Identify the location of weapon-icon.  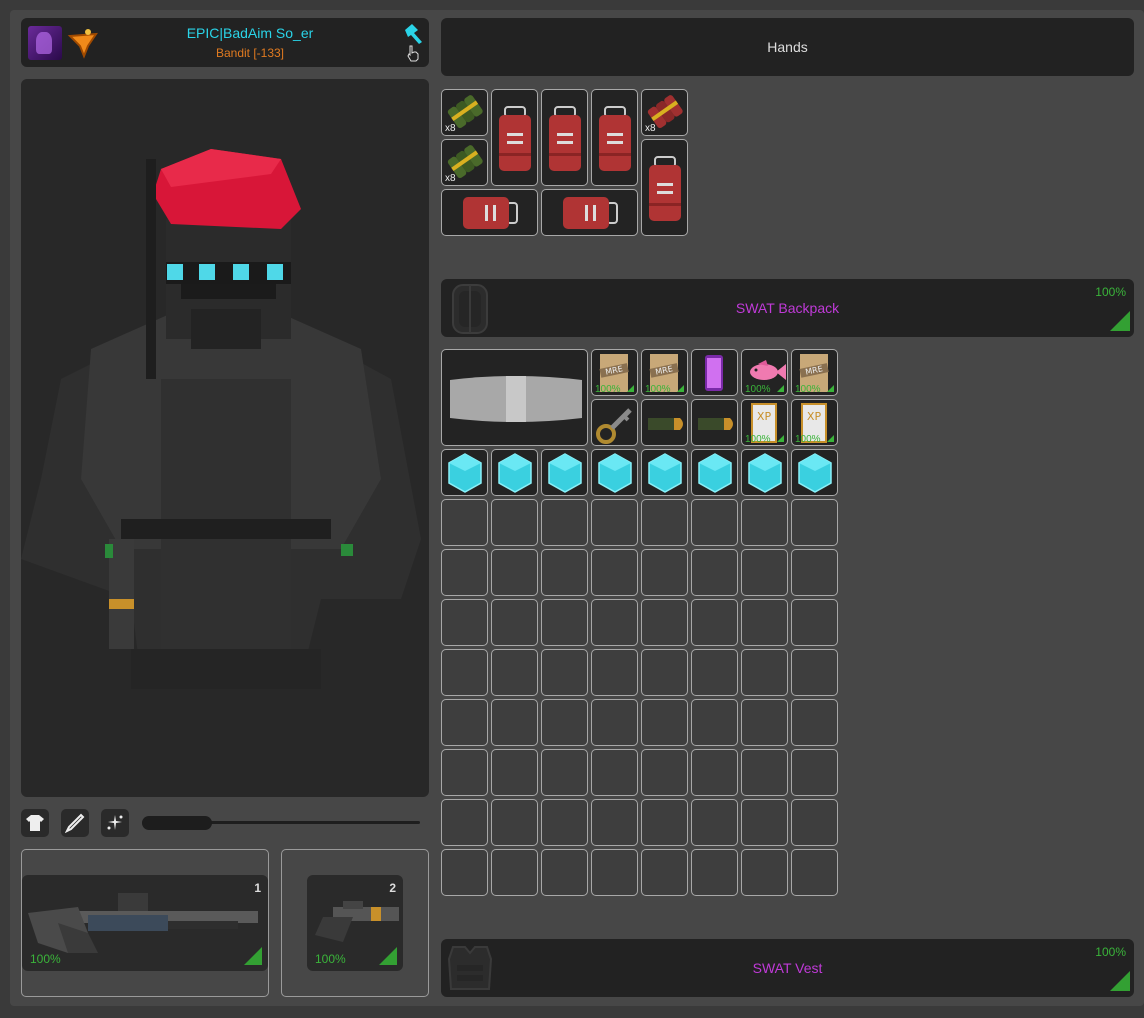
(75, 823).